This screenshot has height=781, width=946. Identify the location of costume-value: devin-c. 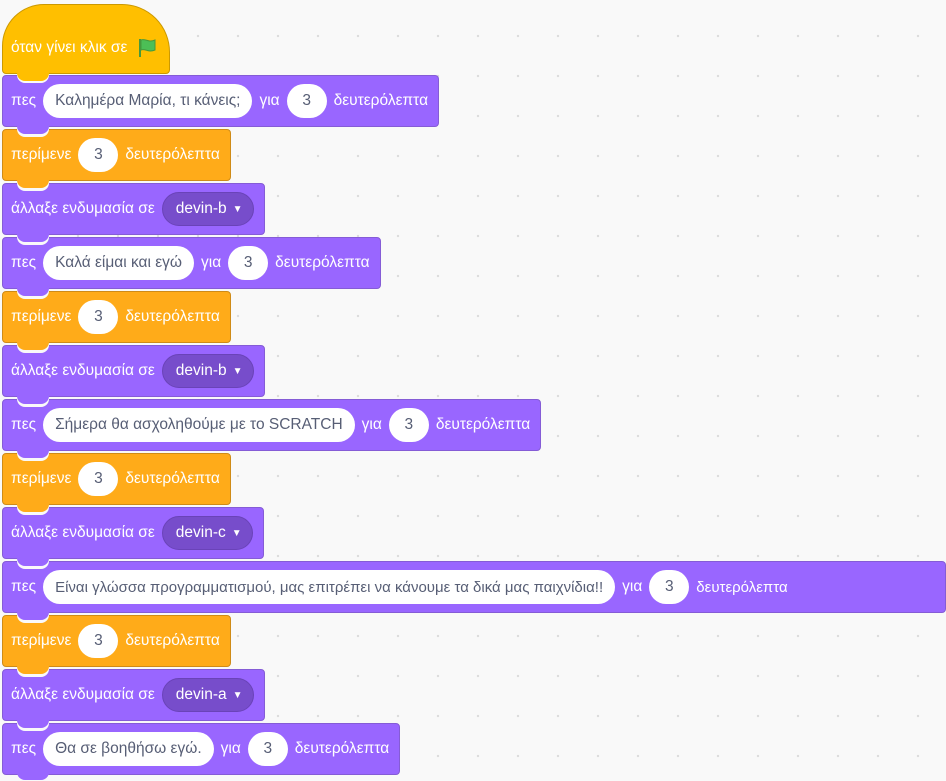
(200, 532).